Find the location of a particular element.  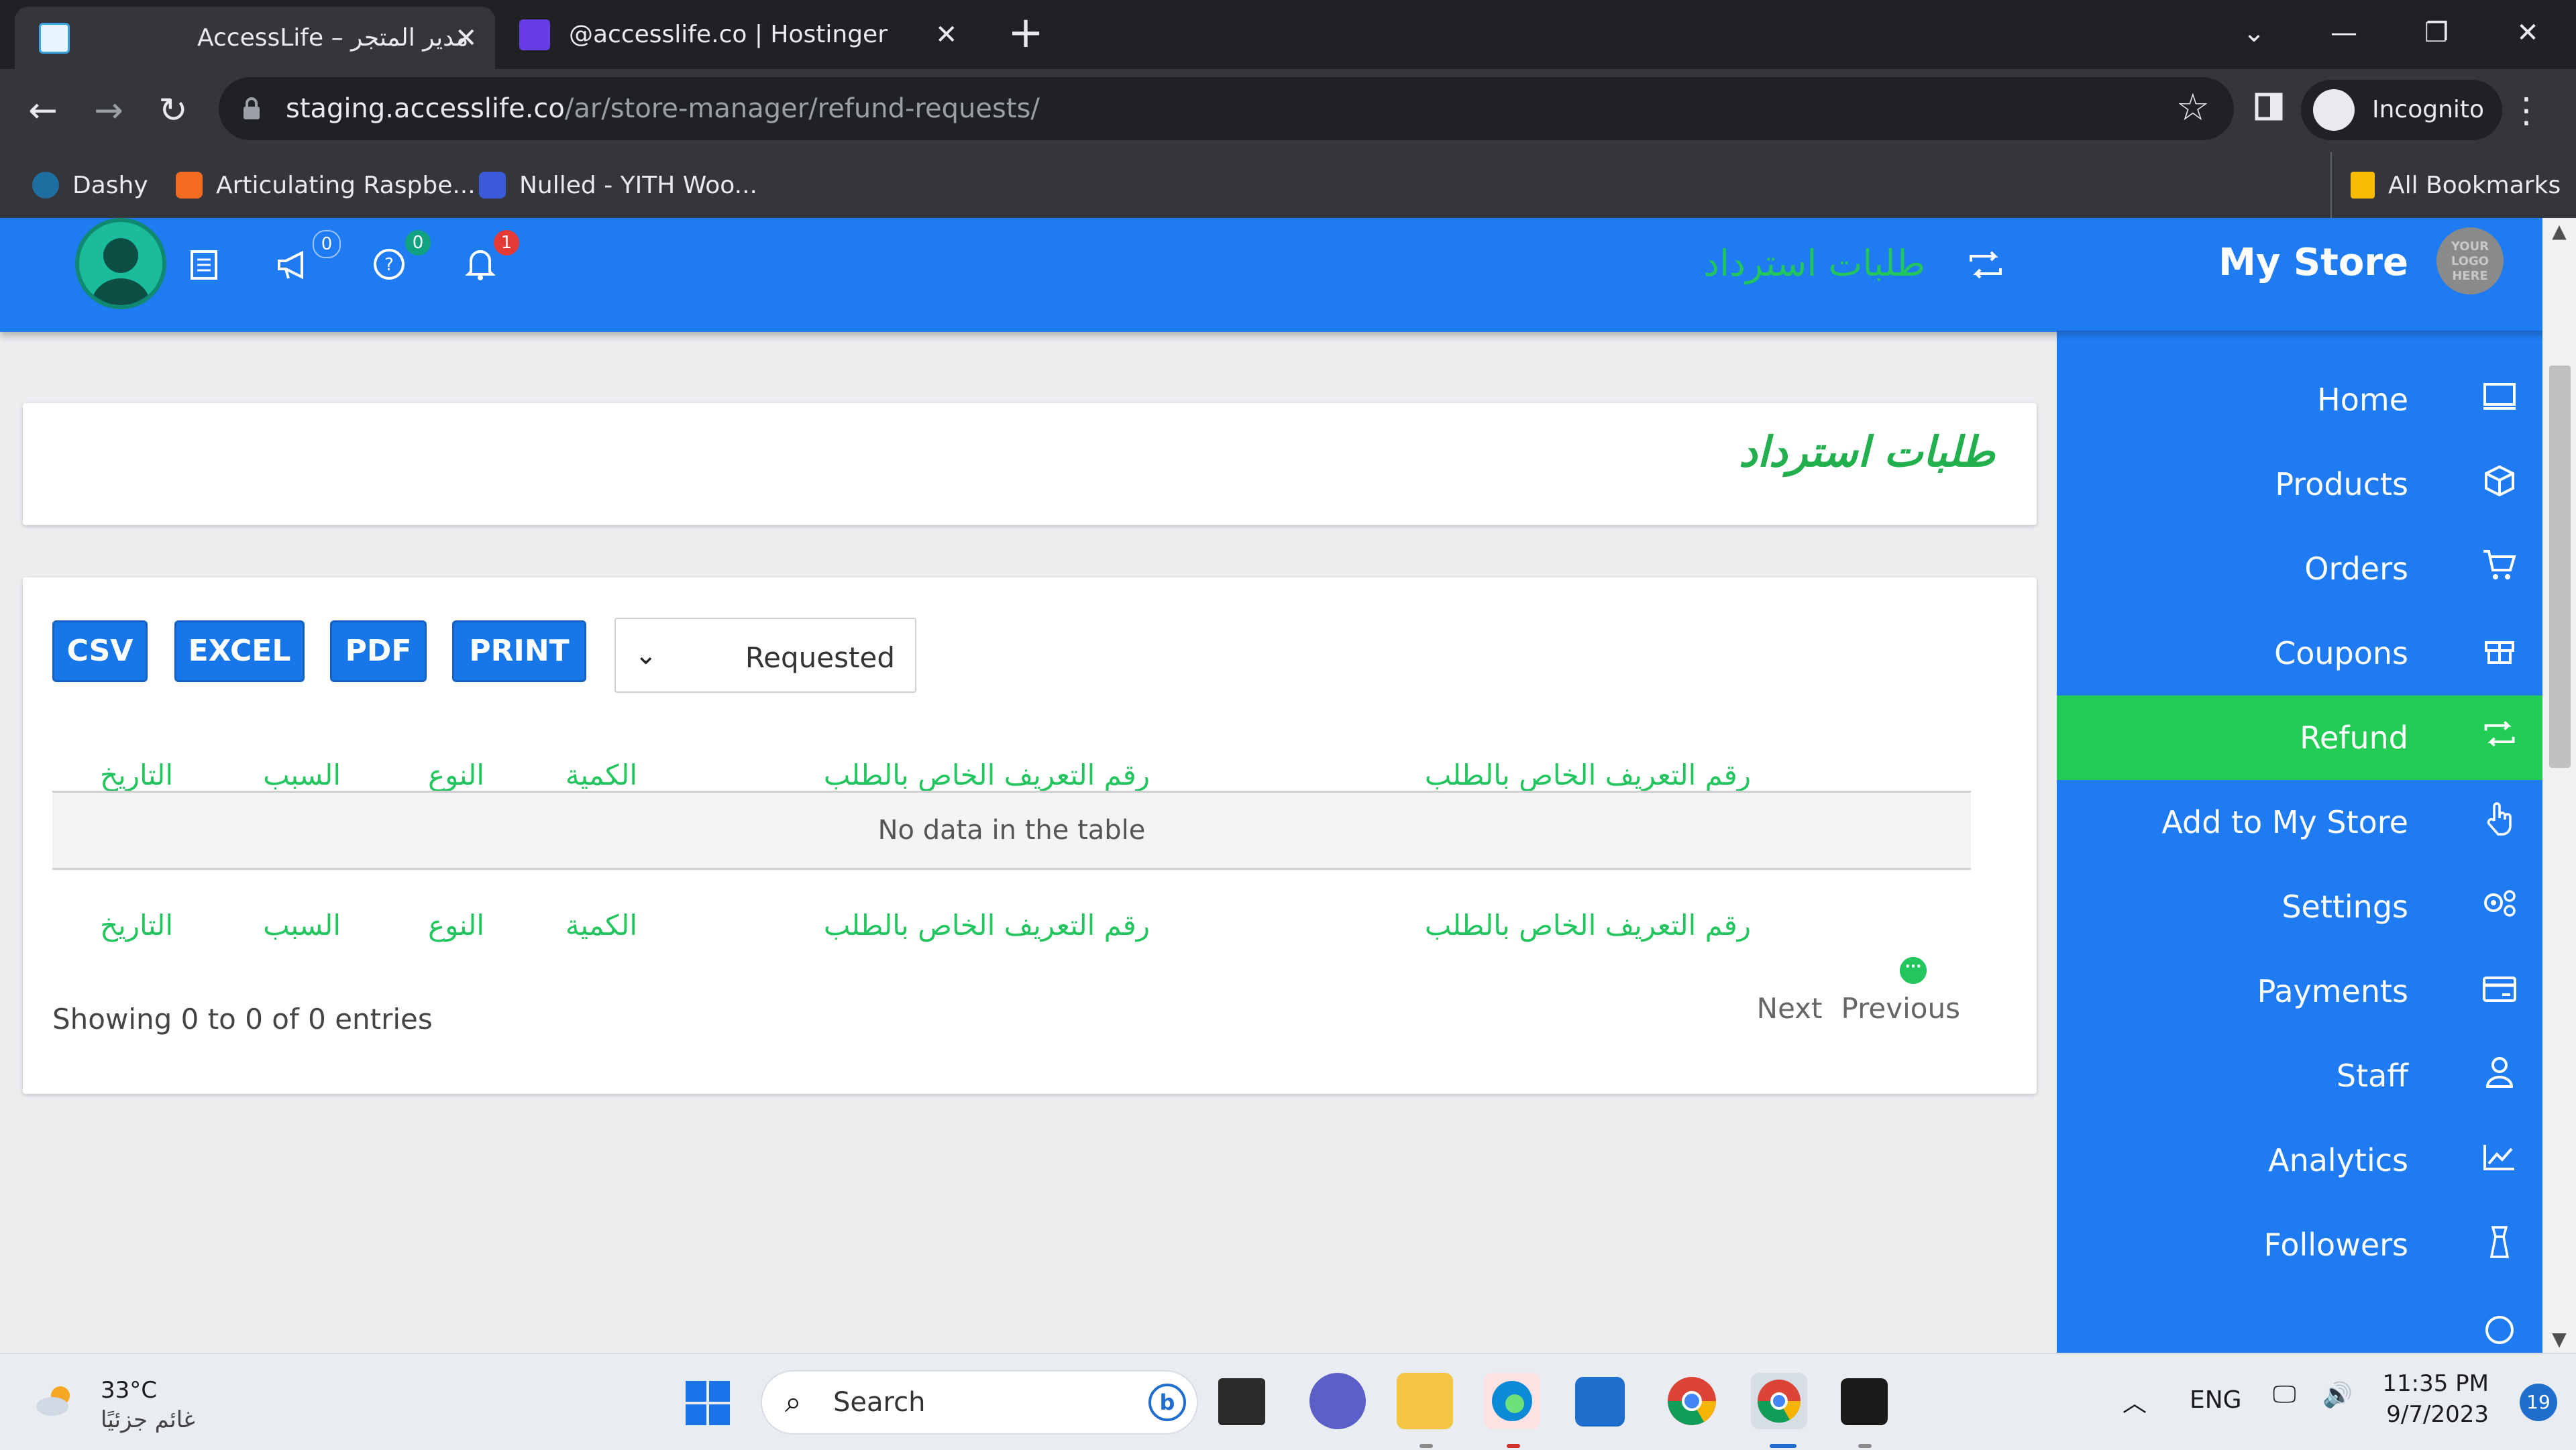

sidebar-item-add-to-my-store: Add to My Store is located at coordinates (2299, 822).